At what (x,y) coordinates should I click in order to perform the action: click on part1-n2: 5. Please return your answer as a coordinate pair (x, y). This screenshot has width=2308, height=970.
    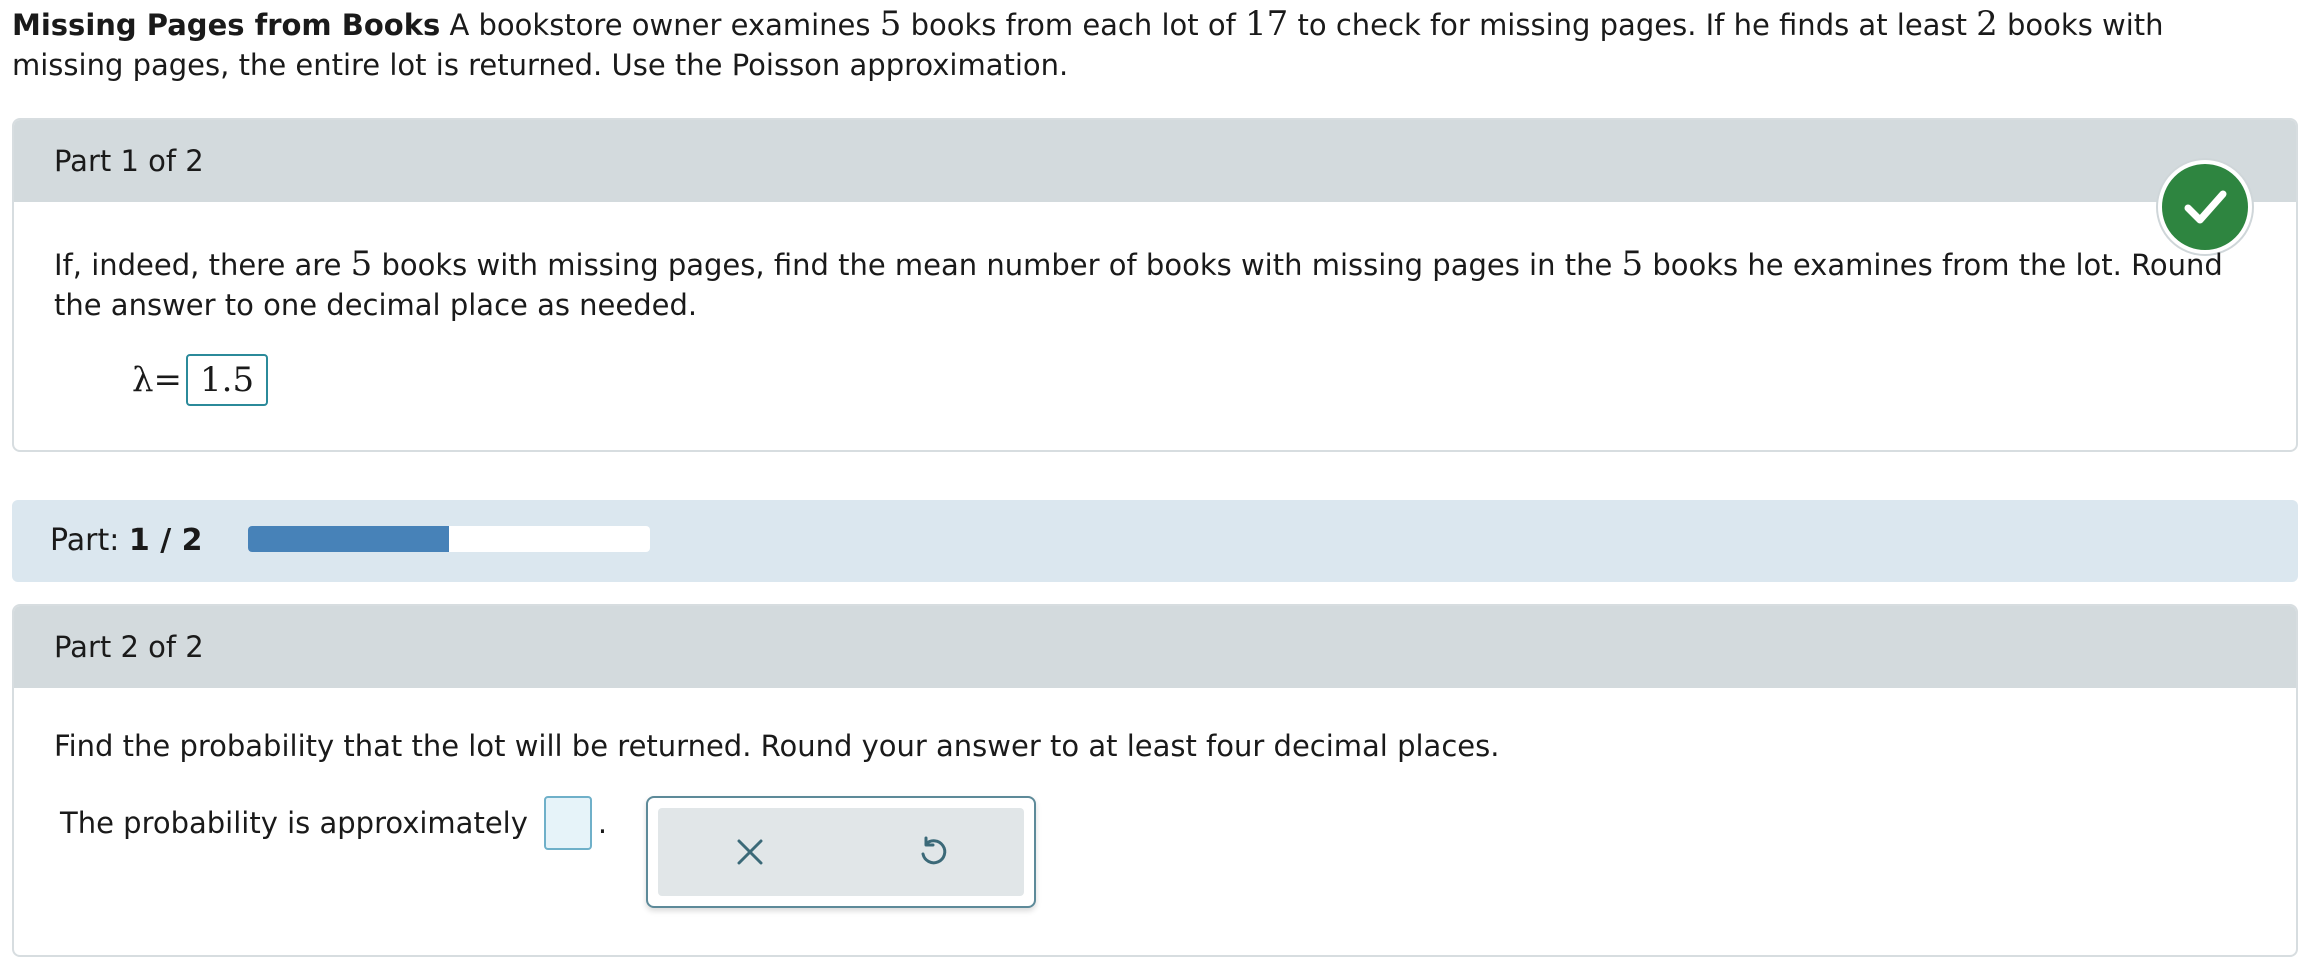
    Looking at the image, I should click on (1632, 264).